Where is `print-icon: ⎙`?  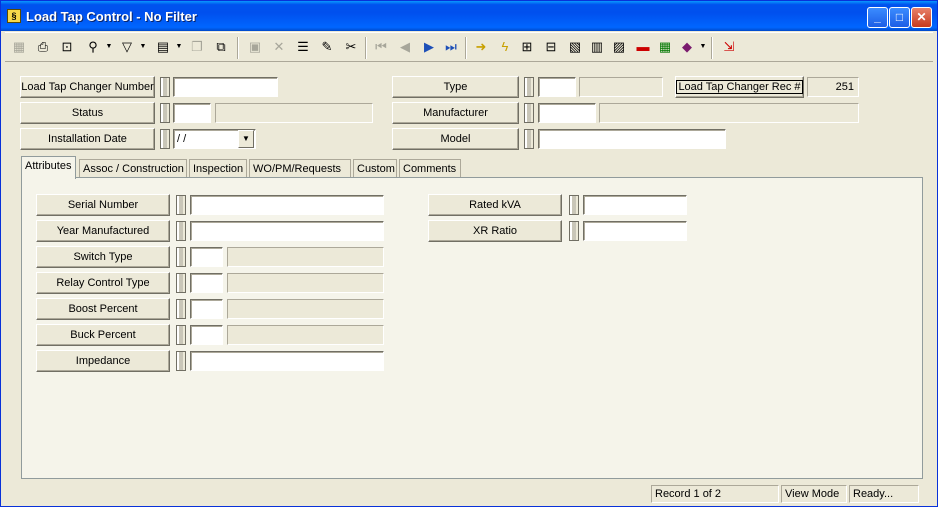 print-icon: ⎙ is located at coordinates (43, 47).